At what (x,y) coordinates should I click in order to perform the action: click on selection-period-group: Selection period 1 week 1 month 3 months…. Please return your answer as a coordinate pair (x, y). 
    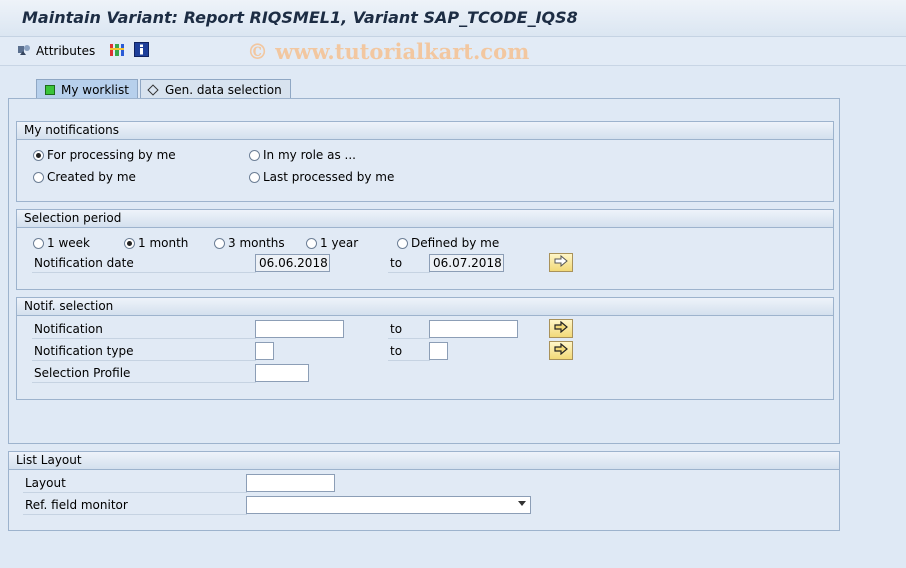
    Looking at the image, I should click on (425, 249).